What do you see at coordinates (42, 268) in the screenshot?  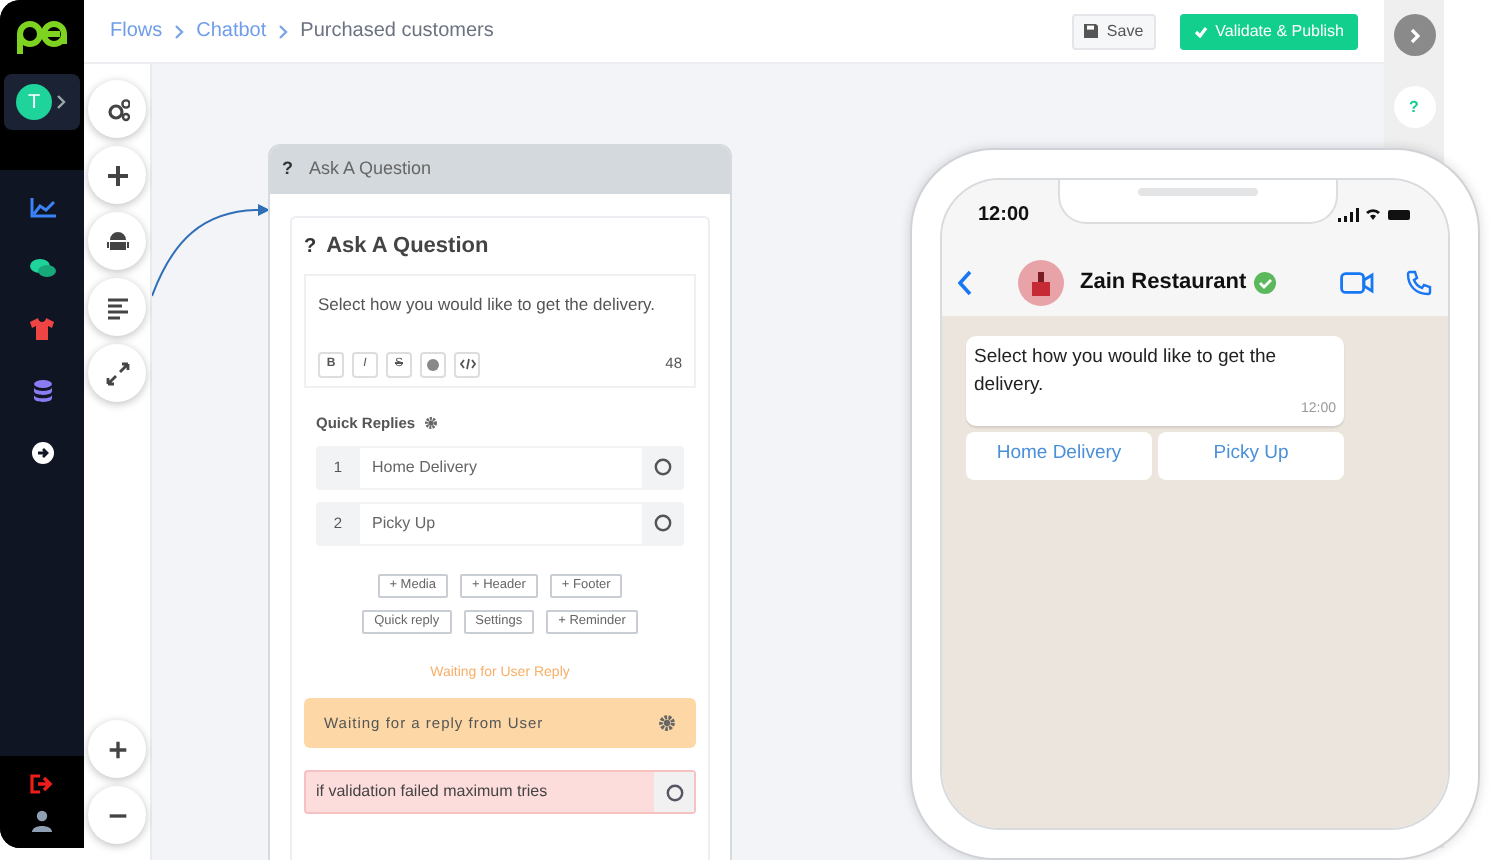 I see `chat-bubbles-icon` at bounding box center [42, 268].